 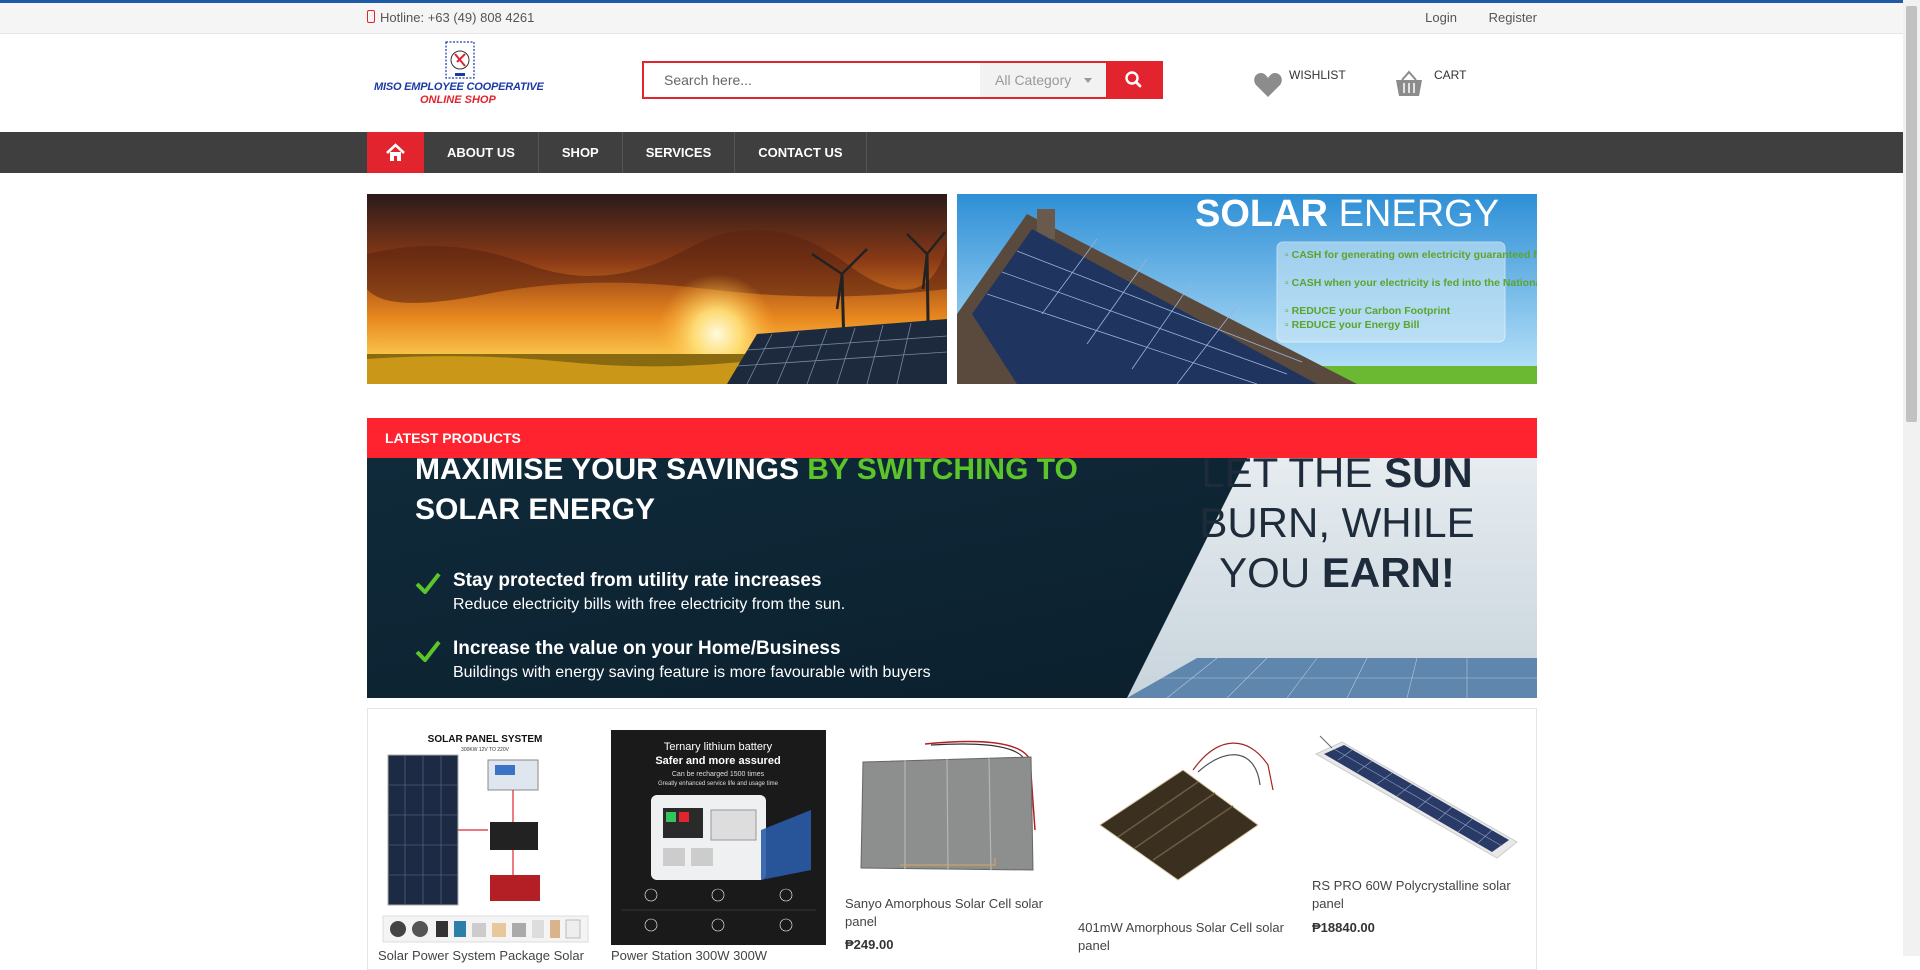 What do you see at coordinates (371, 16) in the screenshot?
I see `phone-icon` at bounding box center [371, 16].